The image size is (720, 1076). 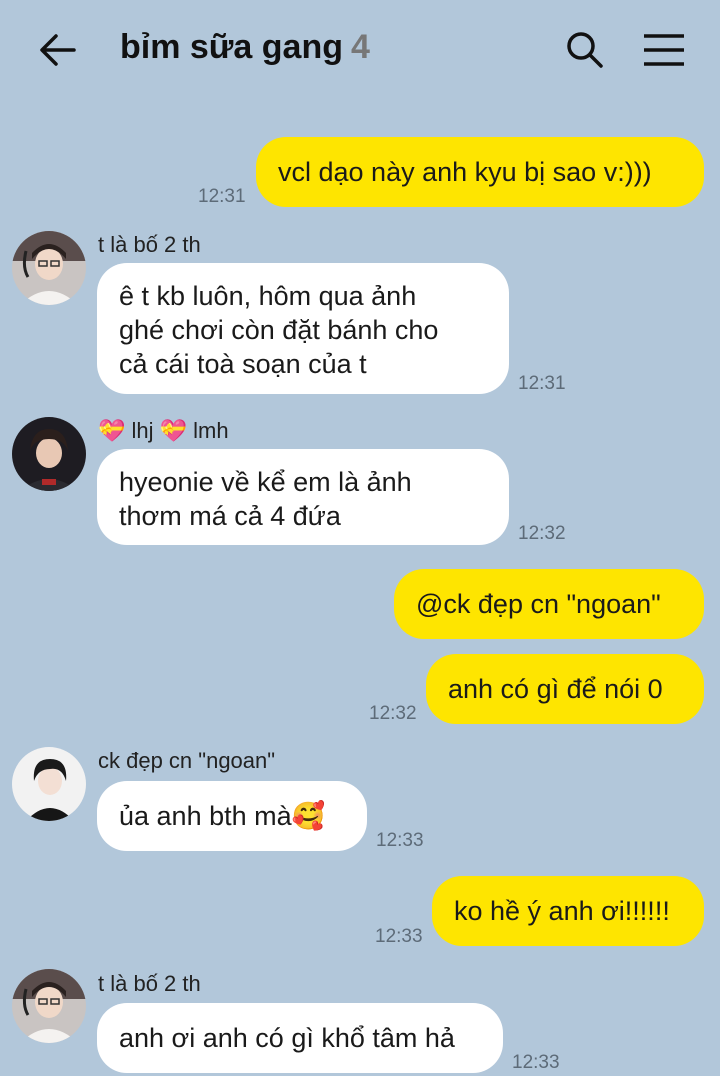 I want to click on search-icon, so click(x=585, y=50).